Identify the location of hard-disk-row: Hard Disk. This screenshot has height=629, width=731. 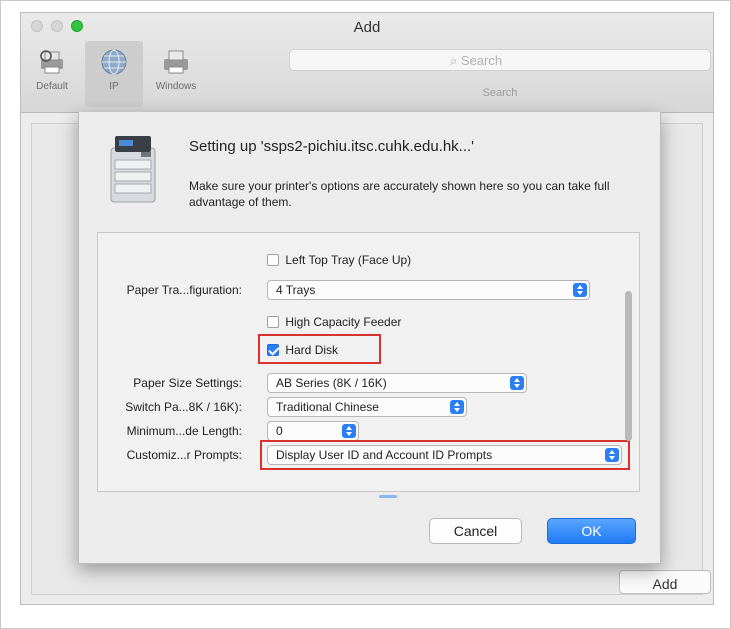
(302, 350).